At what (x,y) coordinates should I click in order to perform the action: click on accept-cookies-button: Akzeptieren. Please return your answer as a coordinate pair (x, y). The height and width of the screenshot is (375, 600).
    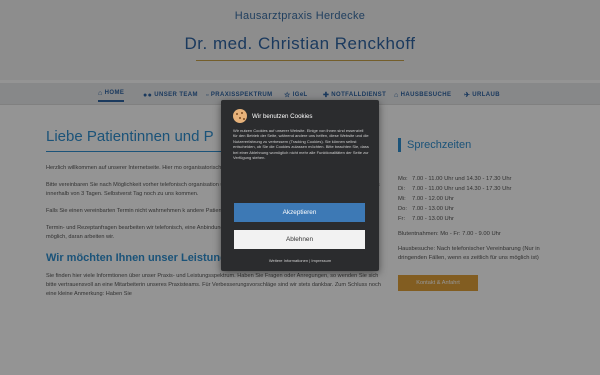
    Looking at the image, I should click on (299, 212).